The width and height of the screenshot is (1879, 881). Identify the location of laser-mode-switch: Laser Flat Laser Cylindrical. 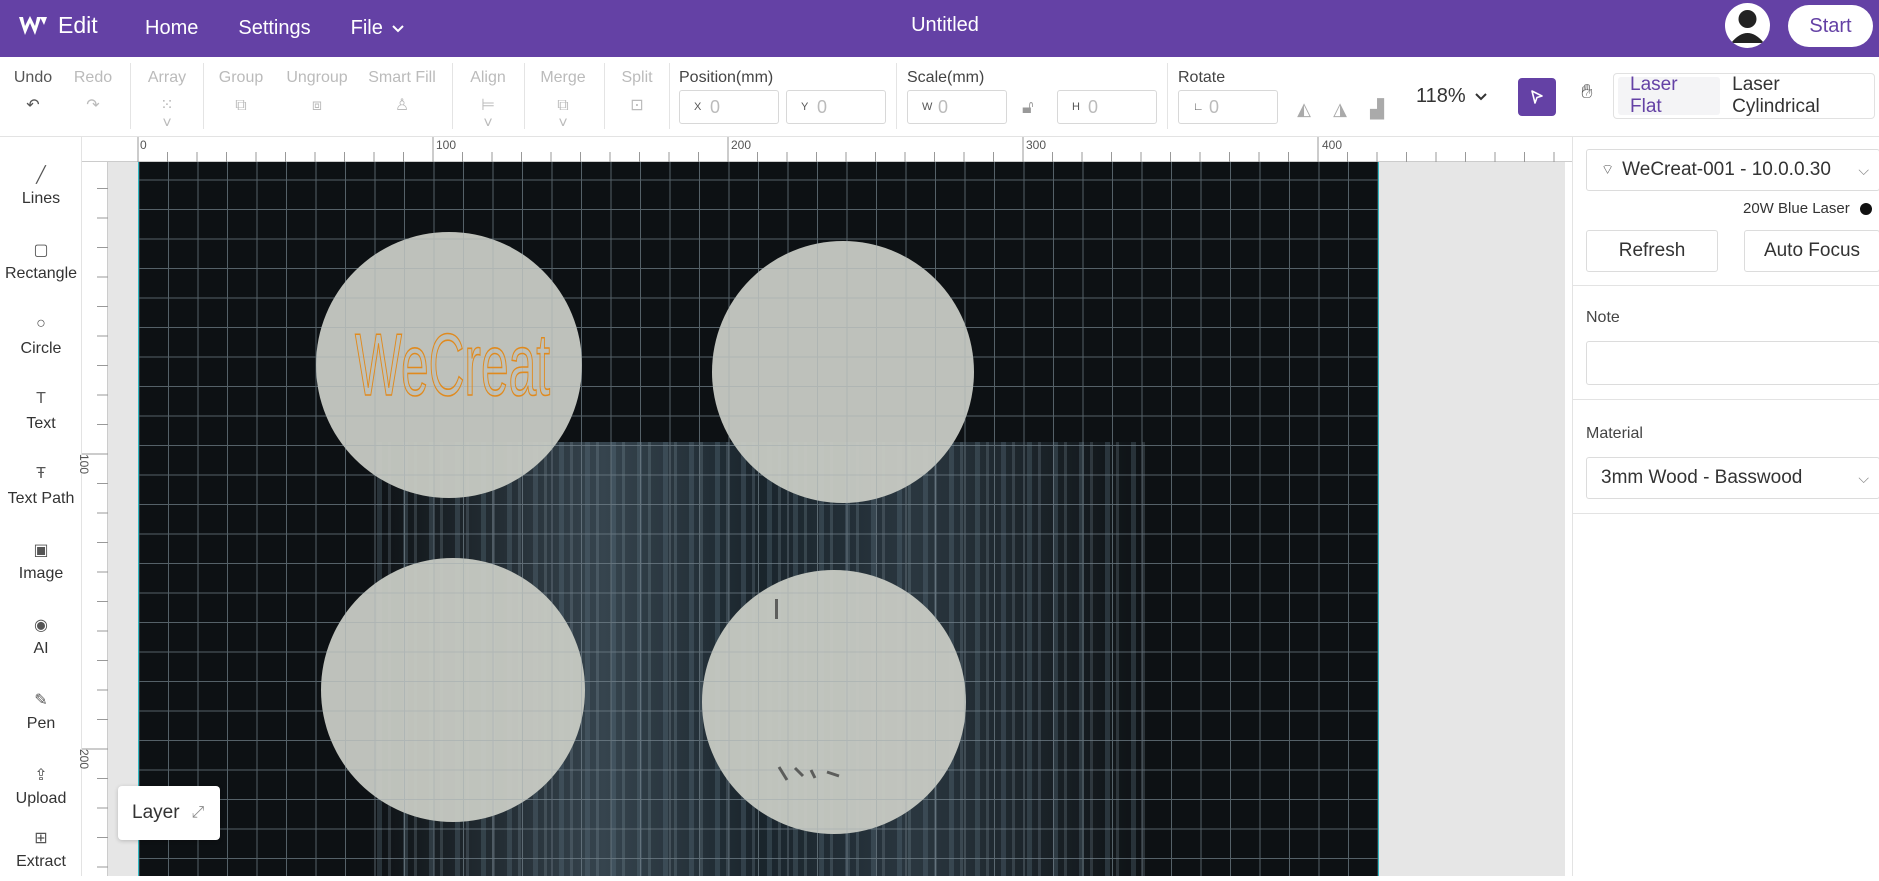
(1744, 96).